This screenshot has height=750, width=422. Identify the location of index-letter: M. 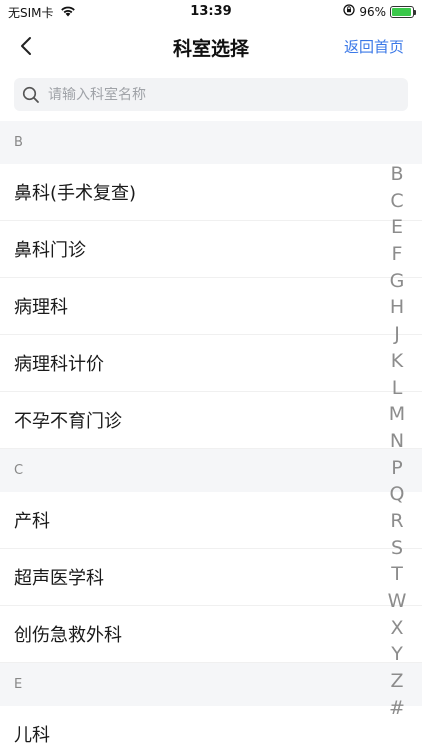
(397, 414).